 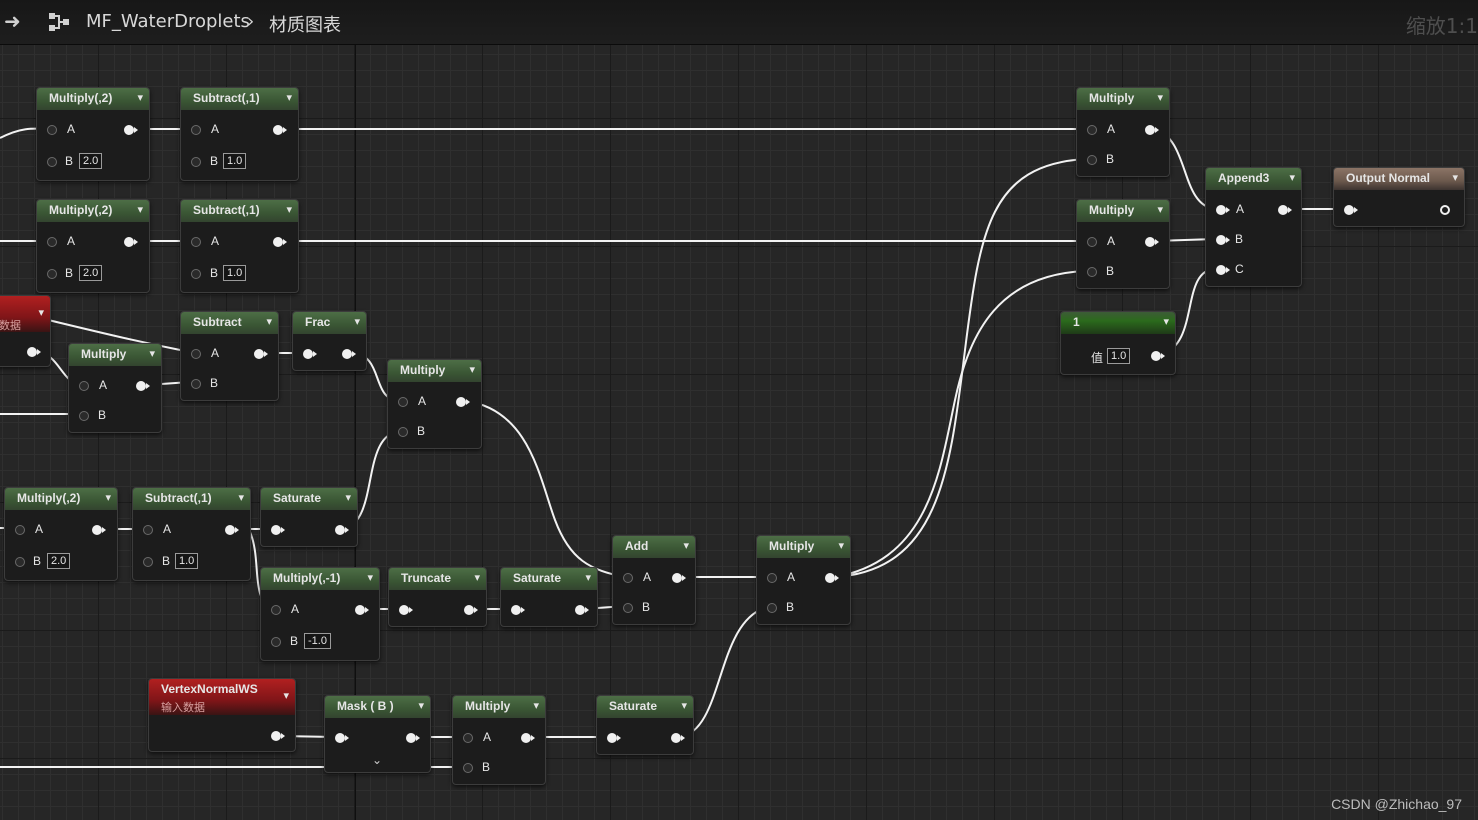 What do you see at coordinates (320, 614) in the screenshot?
I see `node-multiply-neg1: Multiply(,-1) ▾ A B -1.0` at bounding box center [320, 614].